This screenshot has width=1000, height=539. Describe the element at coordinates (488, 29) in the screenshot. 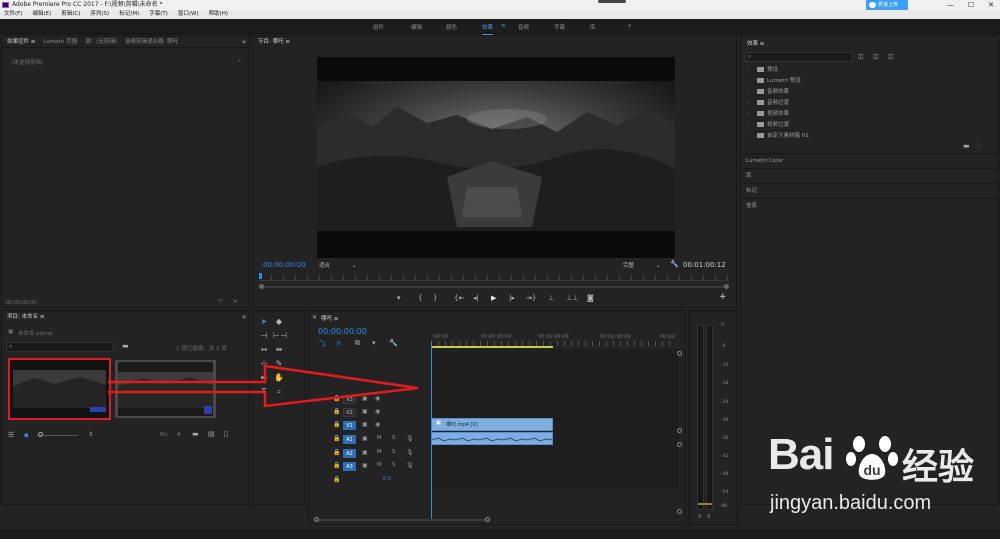

I see `workspace-tab-effects: 效果` at that location.